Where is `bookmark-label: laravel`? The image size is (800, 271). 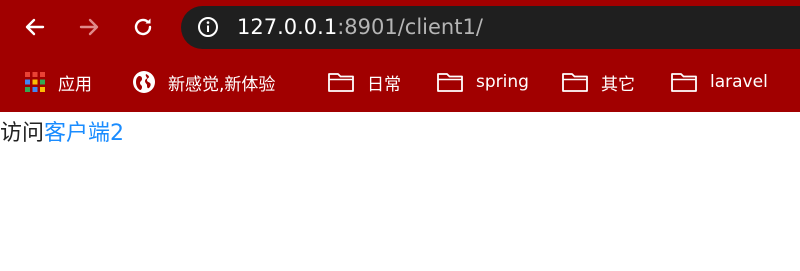
bookmark-label: laravel is located at coordinates (739, 82).